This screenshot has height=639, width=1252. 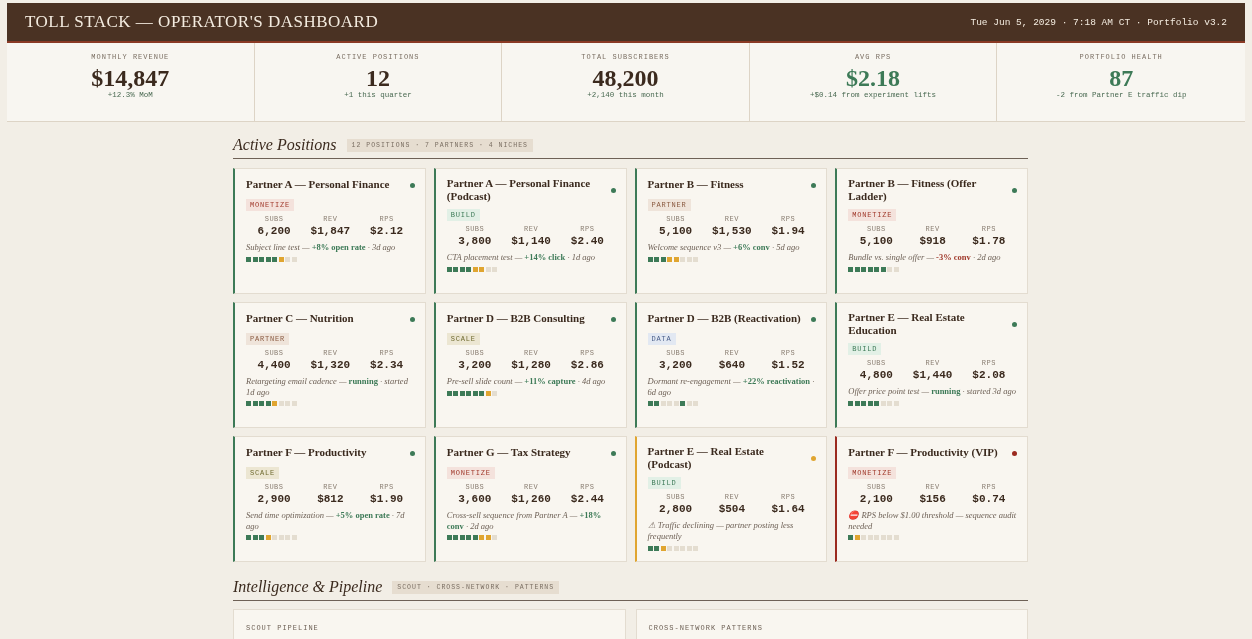 I want to click on metric-value: $1.90, so click(x=387, y=499).